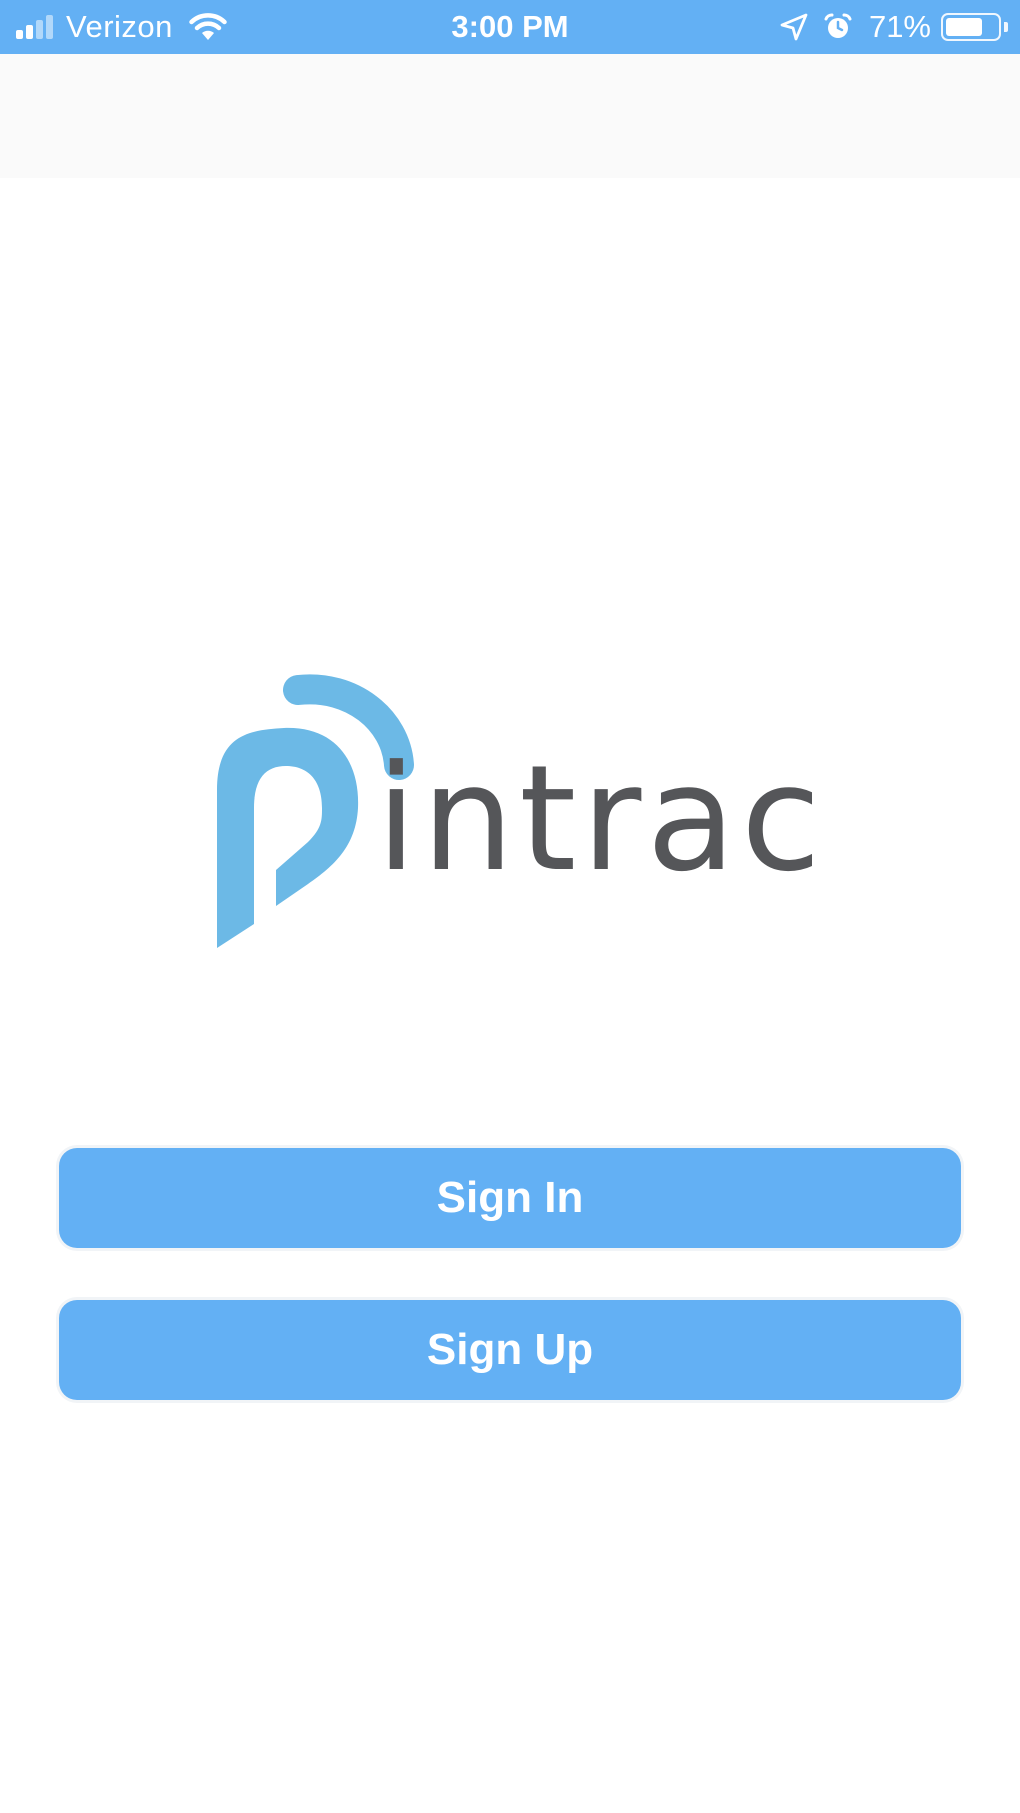 The width and height of the screenshot is (1020, 1813). What do you see at coordinates (1006, 27) in the screenshot?
I see `battery-cap` at bounding box center [1006, 27].